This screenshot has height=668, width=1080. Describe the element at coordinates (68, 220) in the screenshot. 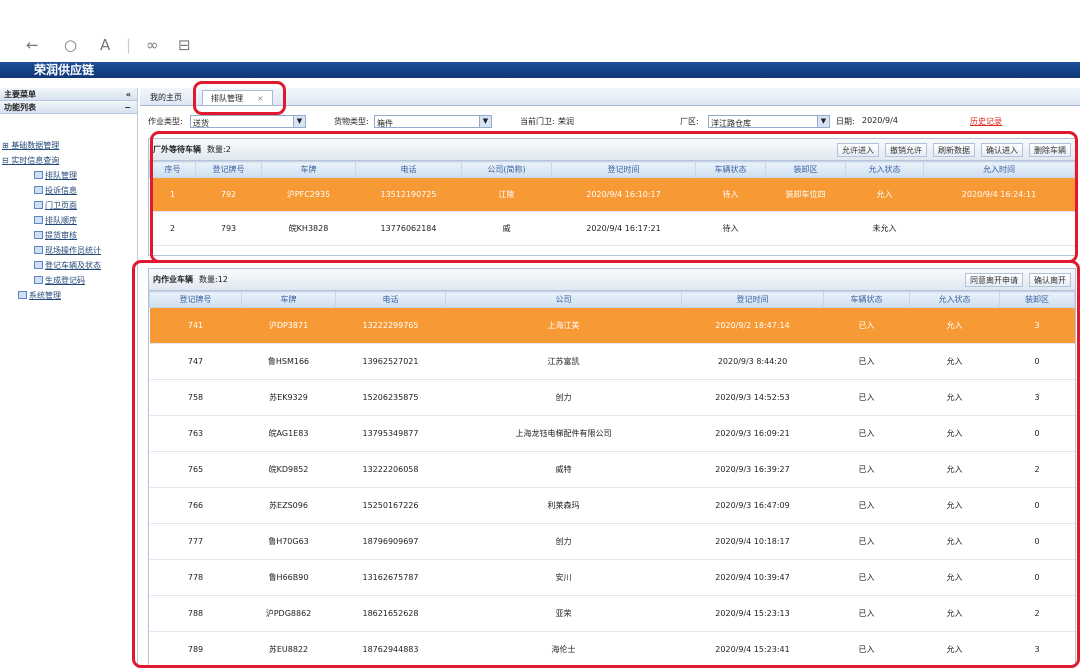

I see `sidebar-item-order: 排队顺序` at that location.